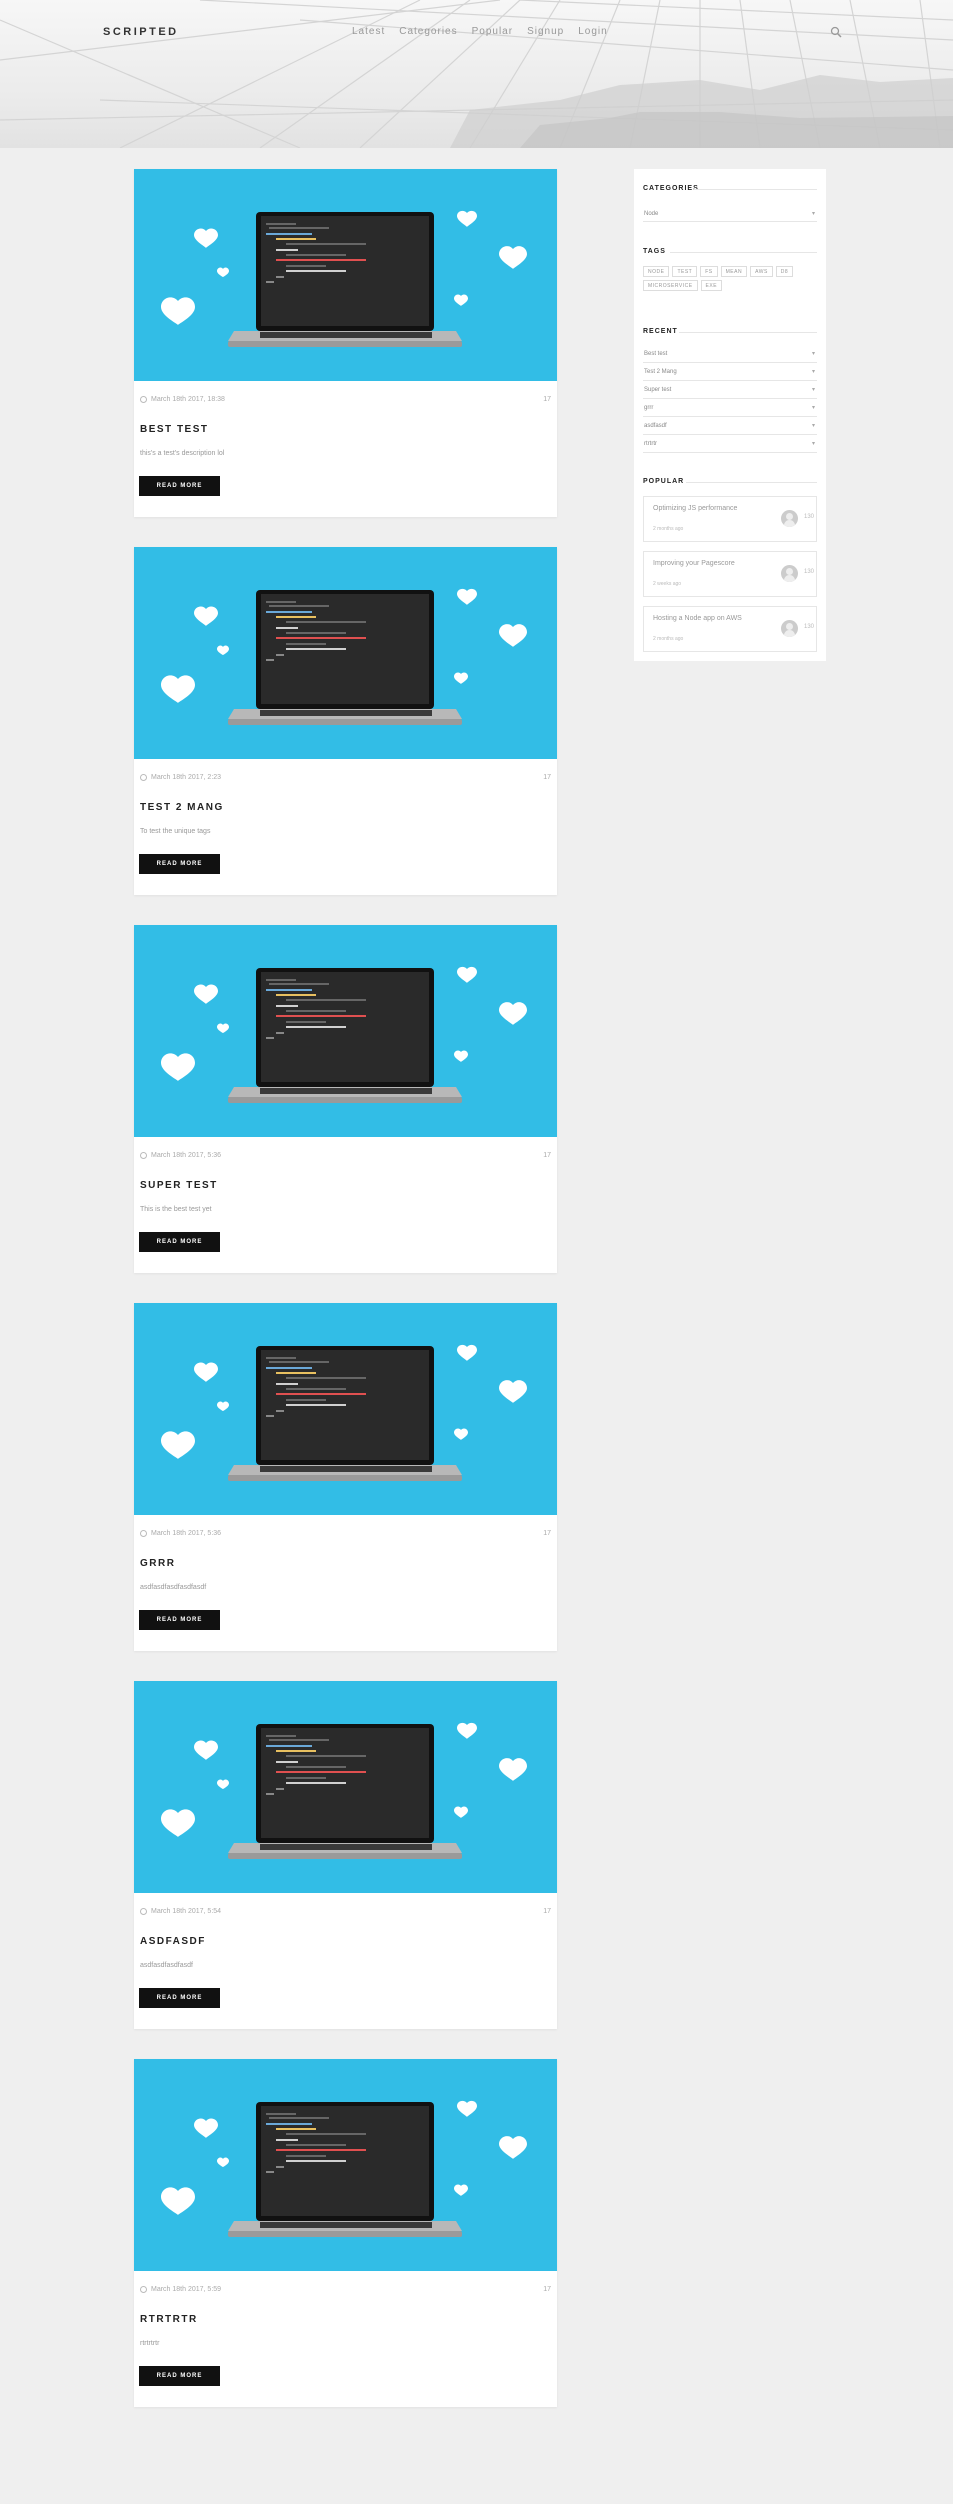  Describe the element at coordinates (784, 271) in the screenshot. I see `tag-d8: D8` at that location.